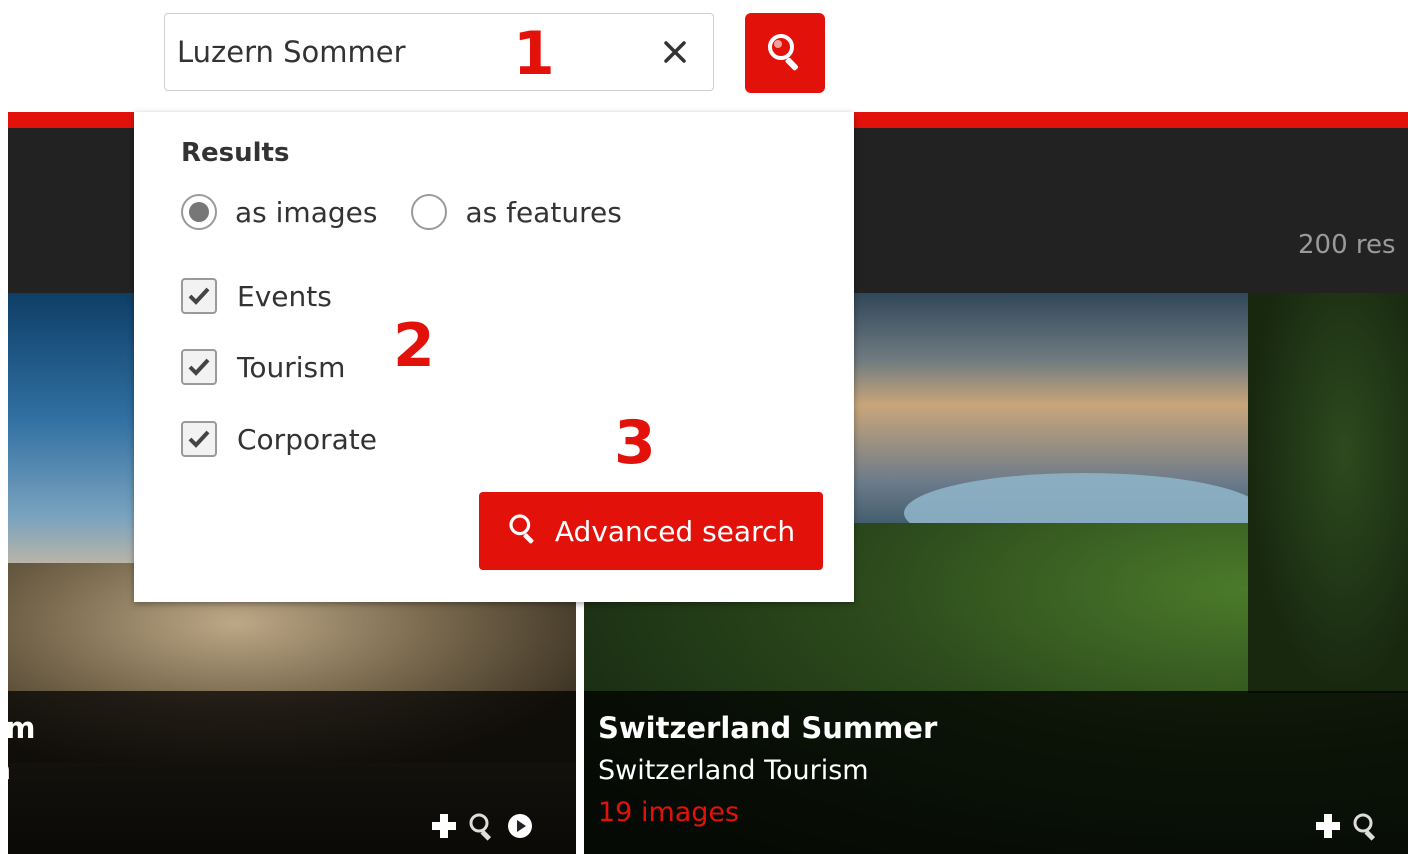 This screenshot has height=854, width=1408. I want to click on card-caption: sm n, so click(292, 772).